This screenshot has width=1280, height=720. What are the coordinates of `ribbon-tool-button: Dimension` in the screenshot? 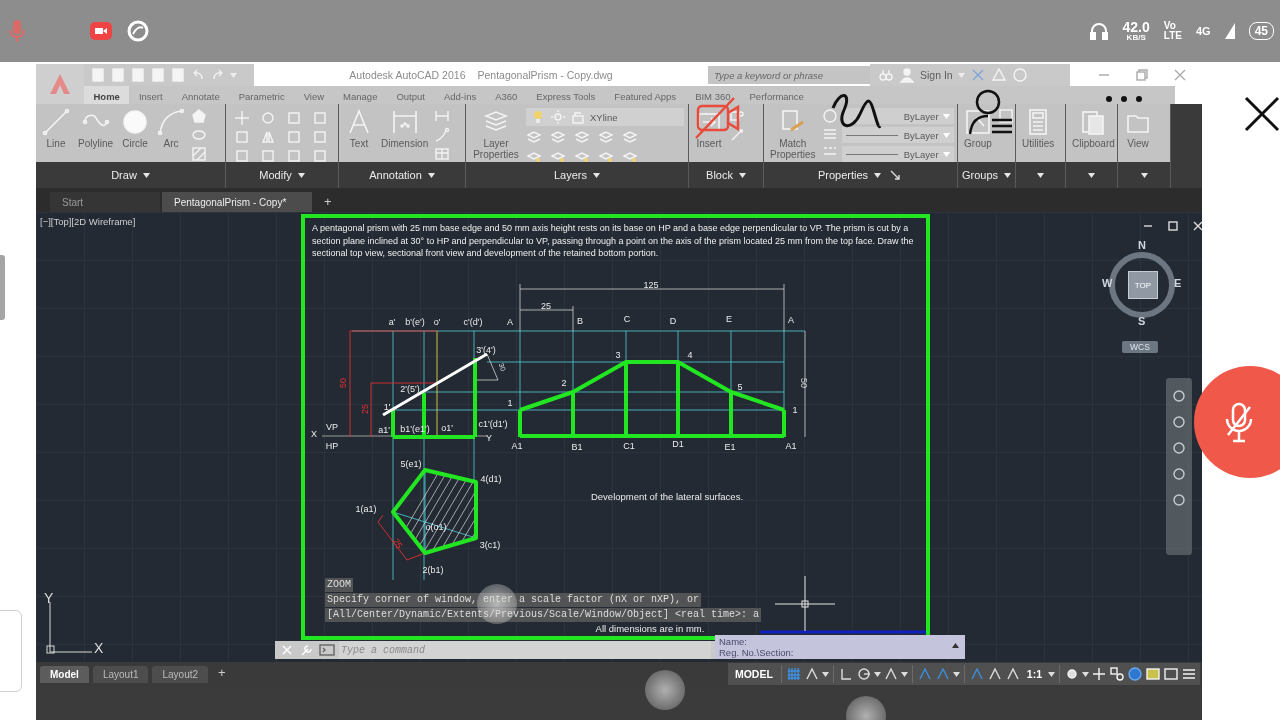 It's located at (405, 129).